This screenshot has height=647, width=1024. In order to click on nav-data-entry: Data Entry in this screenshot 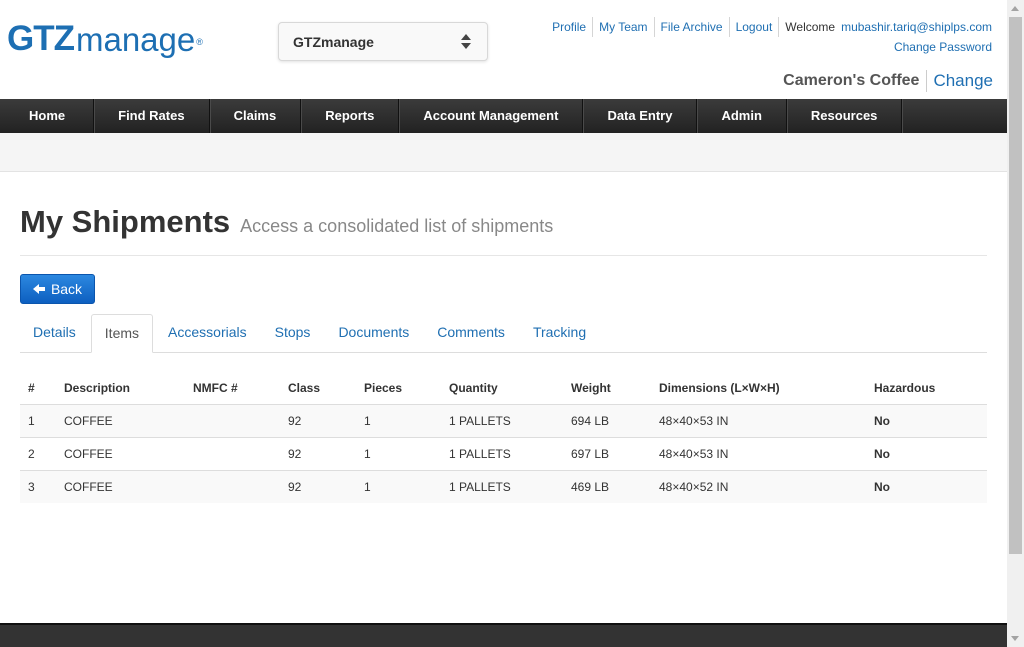, I will do `click(640, 116)`.